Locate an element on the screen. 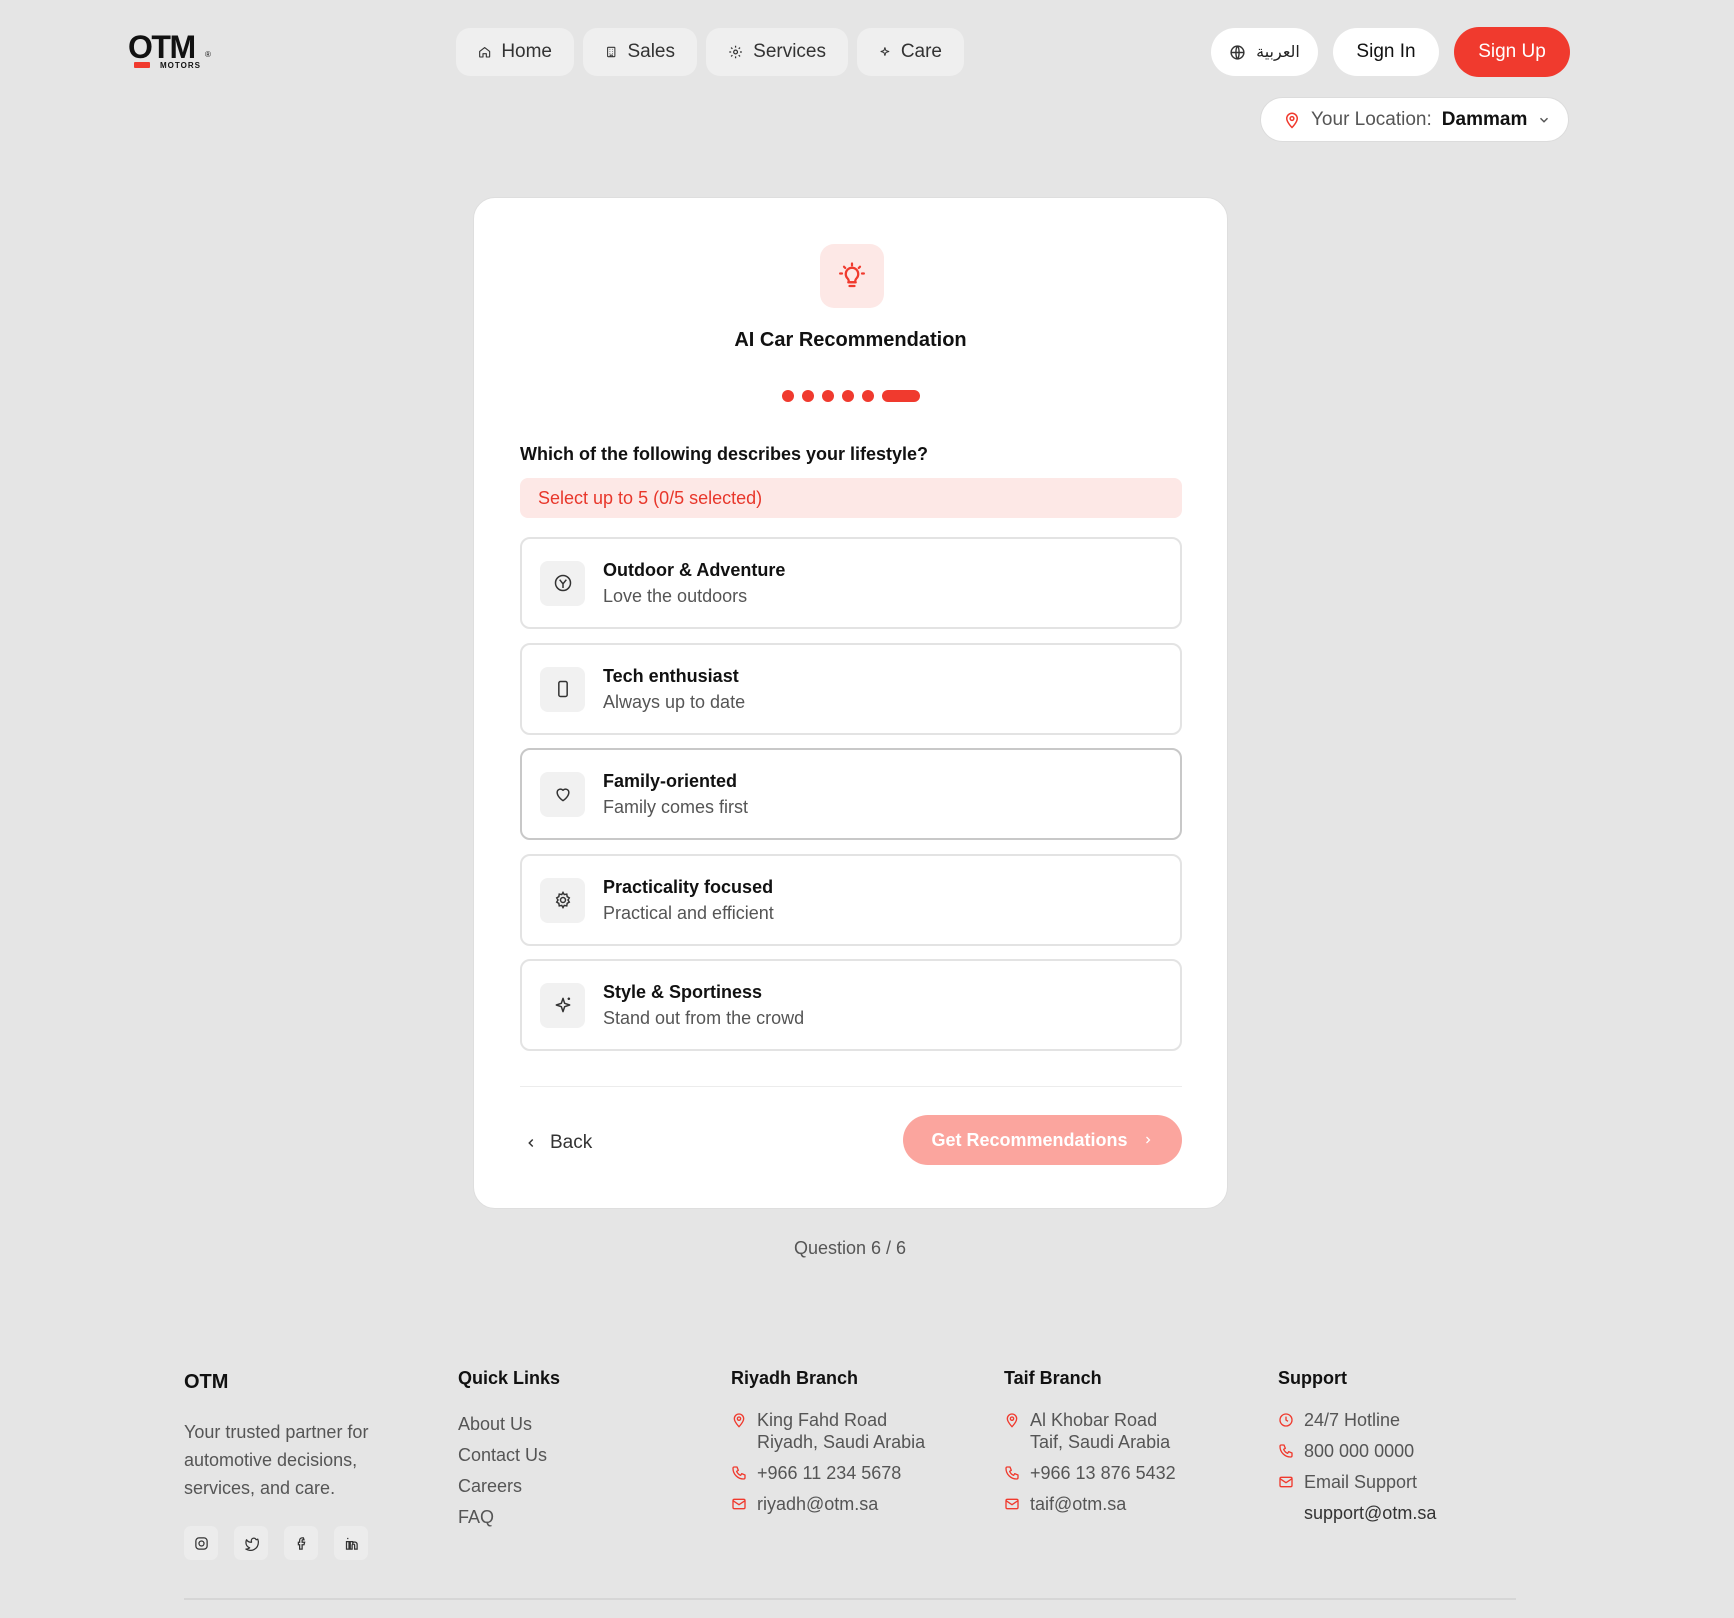 The width and height of the screenshot is (1734, 1618). nav-home-label: Home is located at coordinates (526, 51).